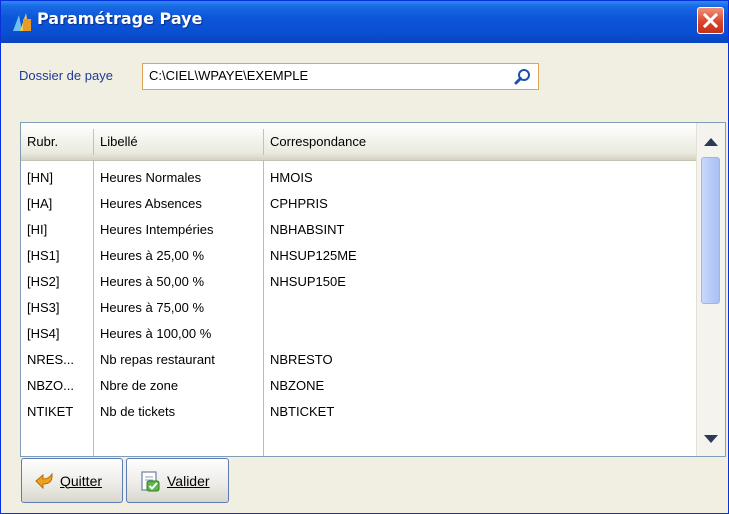  I want to click on cell-correspondance: NBTICKET, so click(480, 412).